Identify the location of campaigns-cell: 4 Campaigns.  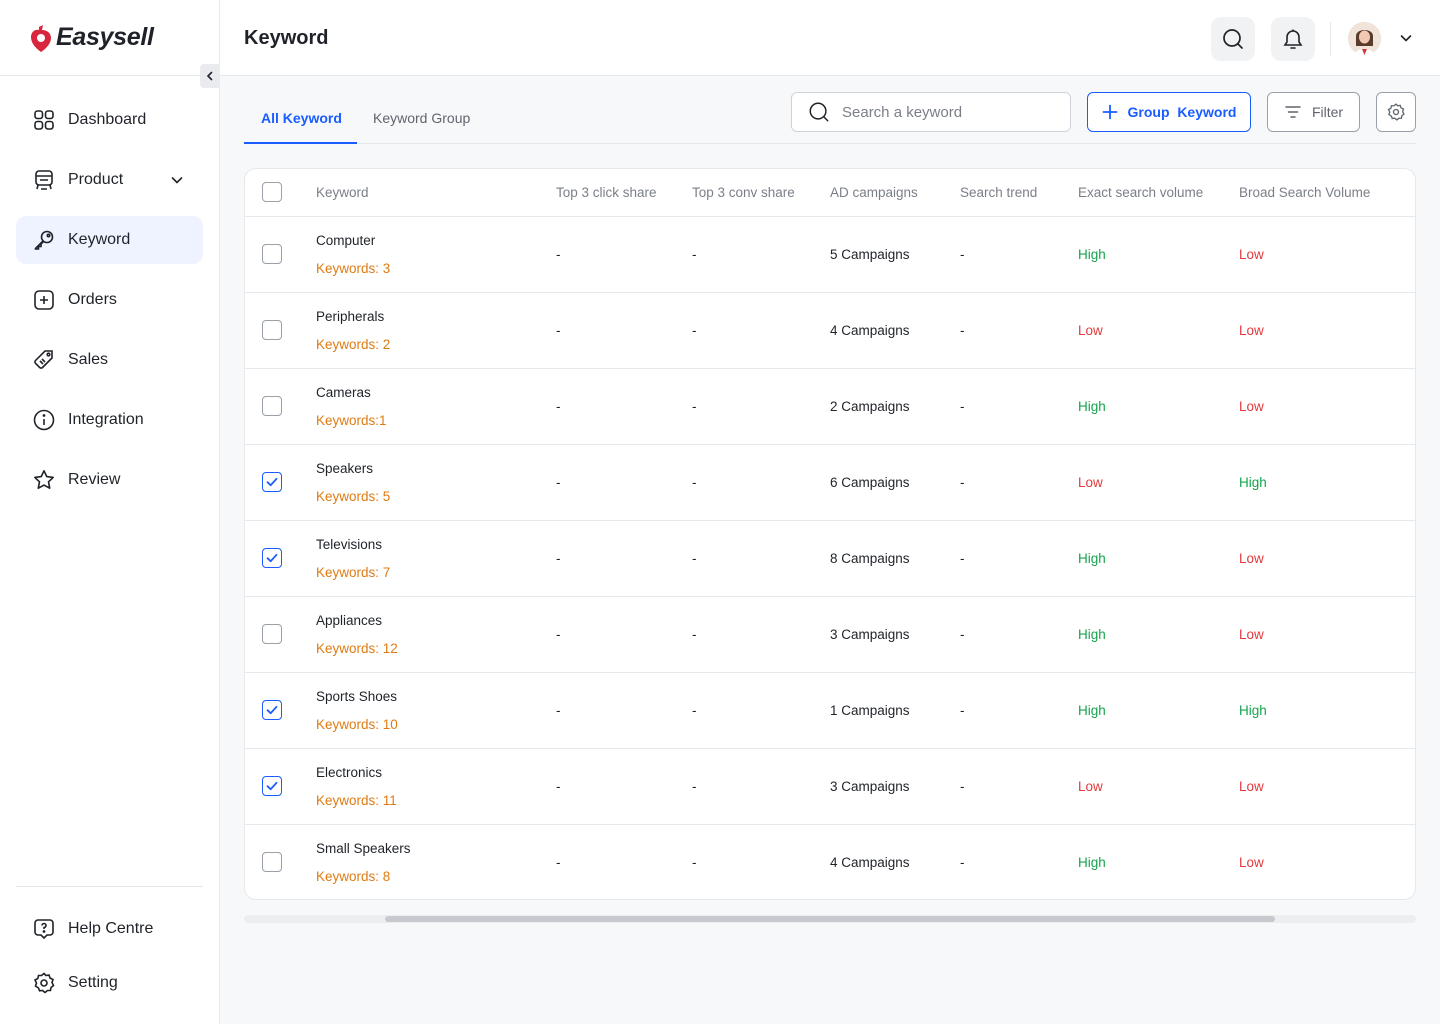
(870, 330).